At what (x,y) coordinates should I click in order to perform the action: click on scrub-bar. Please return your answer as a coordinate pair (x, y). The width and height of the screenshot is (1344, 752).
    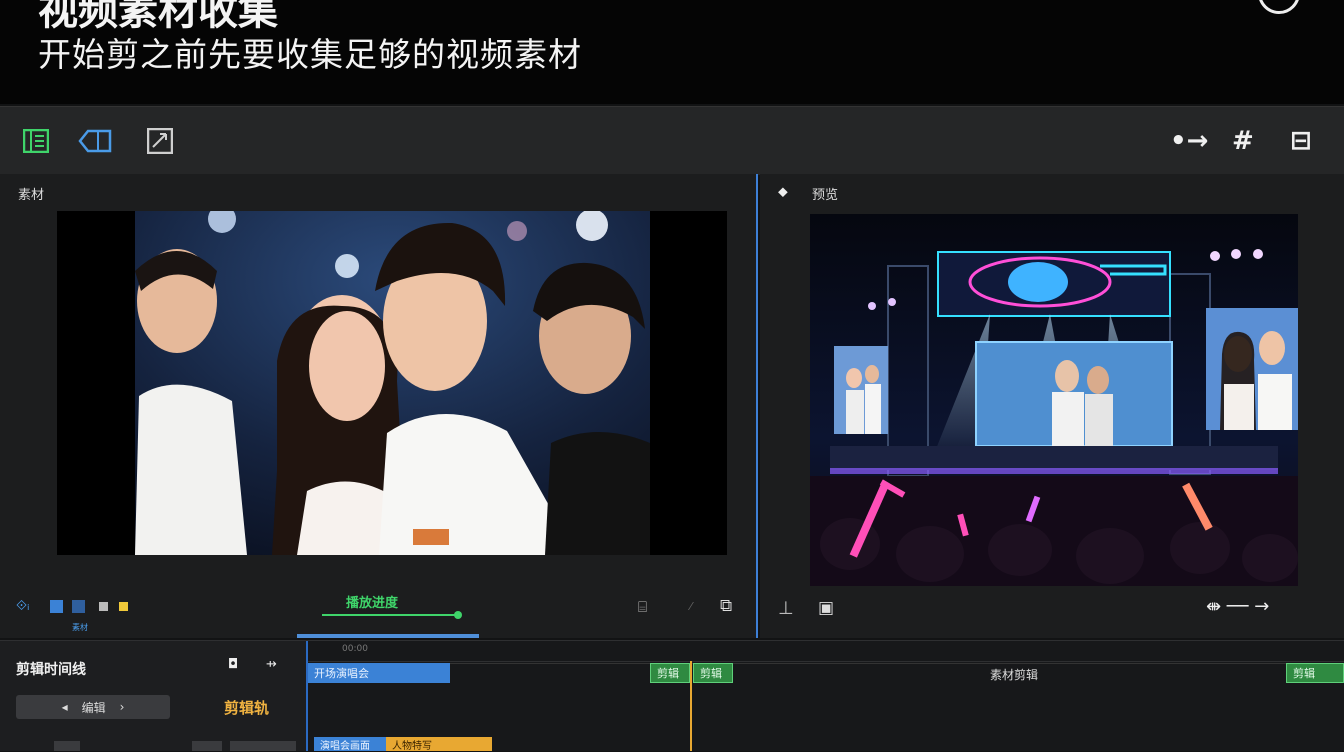
    Looking at the image, I should click on (388, 636).